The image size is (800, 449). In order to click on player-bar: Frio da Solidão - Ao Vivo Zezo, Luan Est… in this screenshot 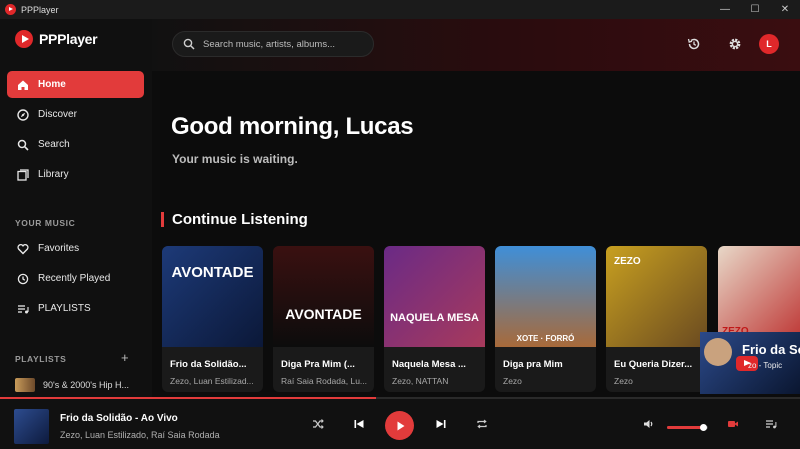, I will do `click(400, 424)`.